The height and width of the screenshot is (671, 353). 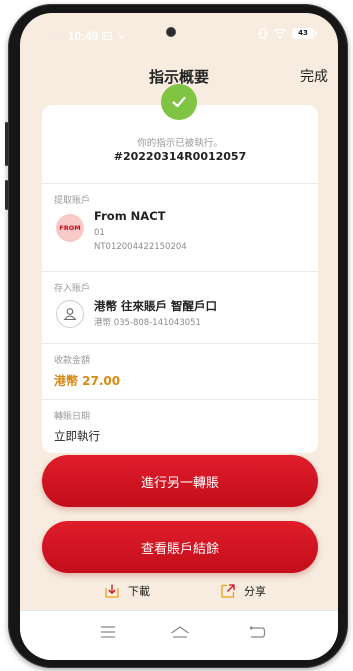 I want to click on from-account-label: 提取賬戶, so click(x=72, y=201).